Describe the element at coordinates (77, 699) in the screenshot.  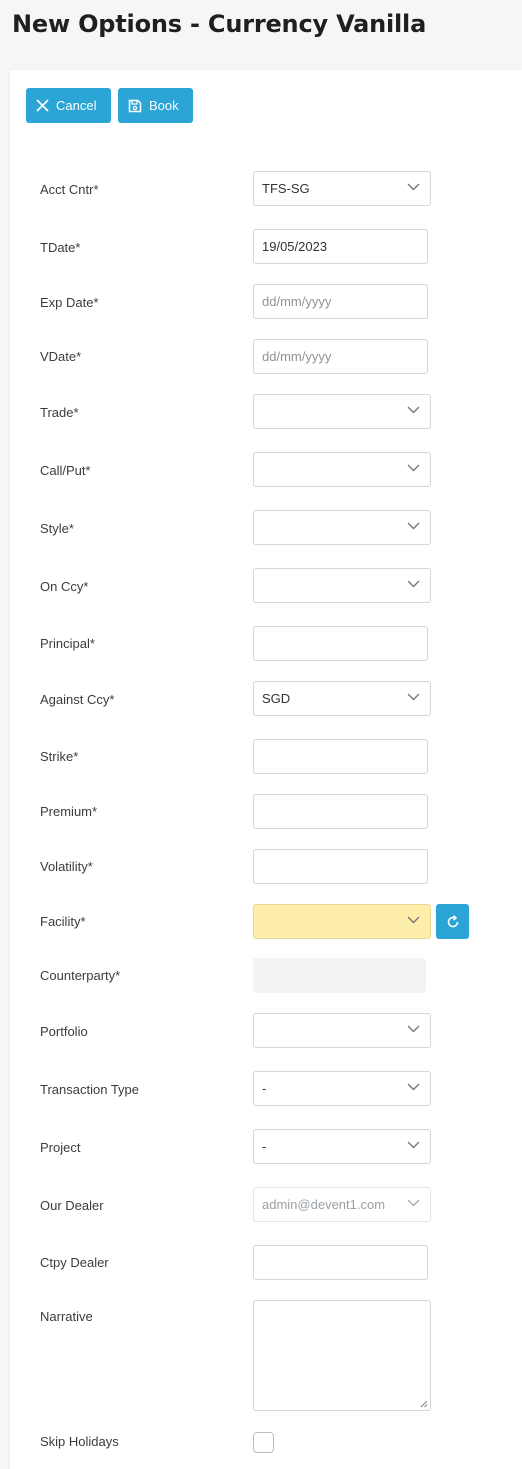
I see `against-ccy-label: Against Ccy*` at that location.